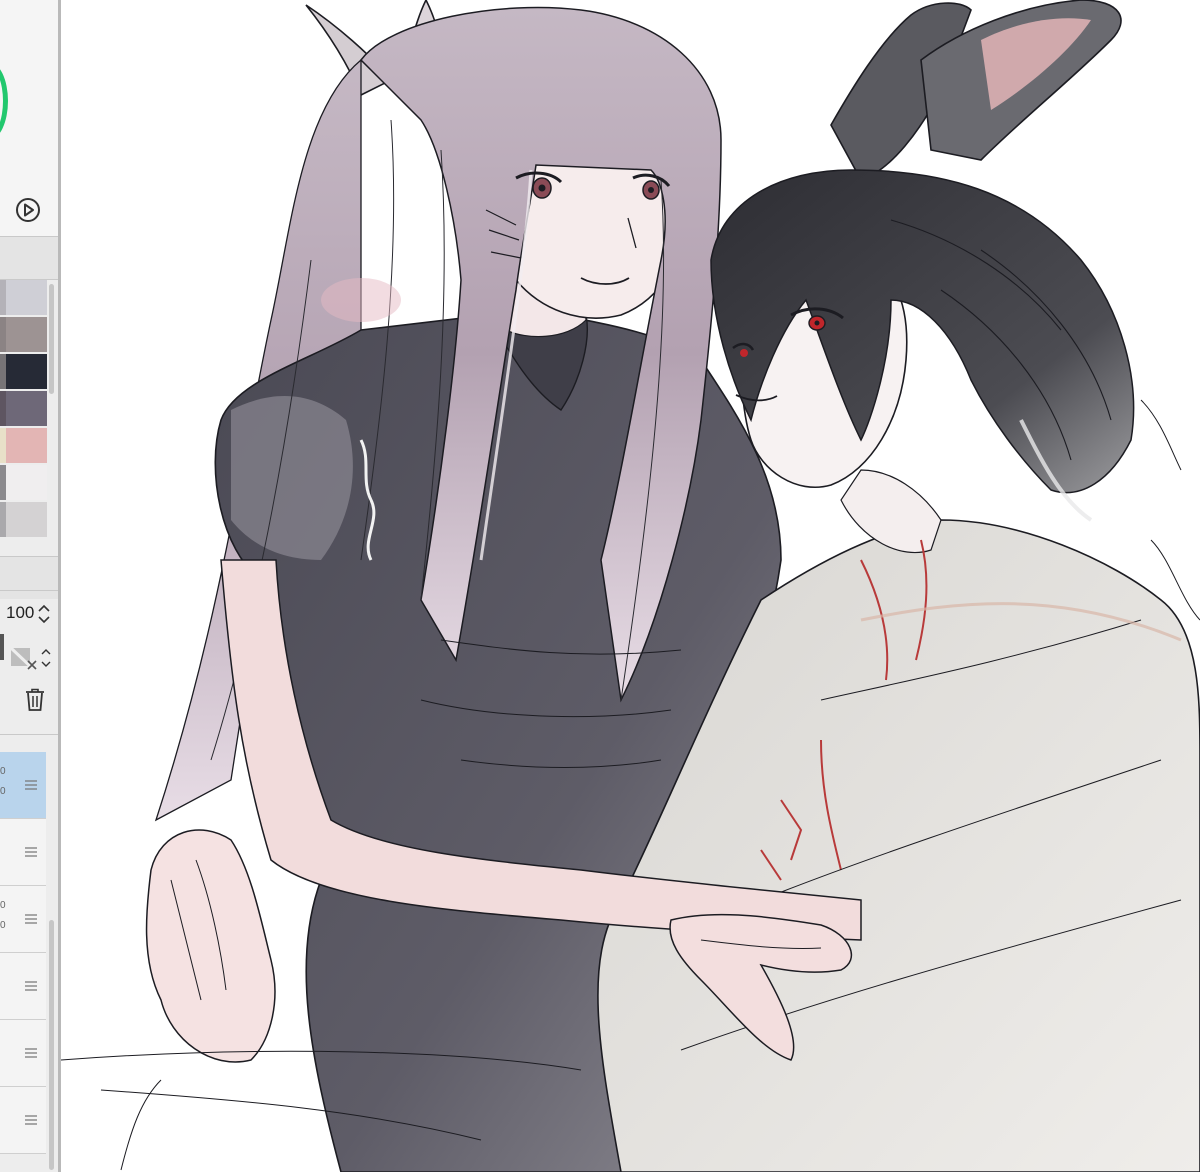  I want to click on color-palette, so click(24, 408).